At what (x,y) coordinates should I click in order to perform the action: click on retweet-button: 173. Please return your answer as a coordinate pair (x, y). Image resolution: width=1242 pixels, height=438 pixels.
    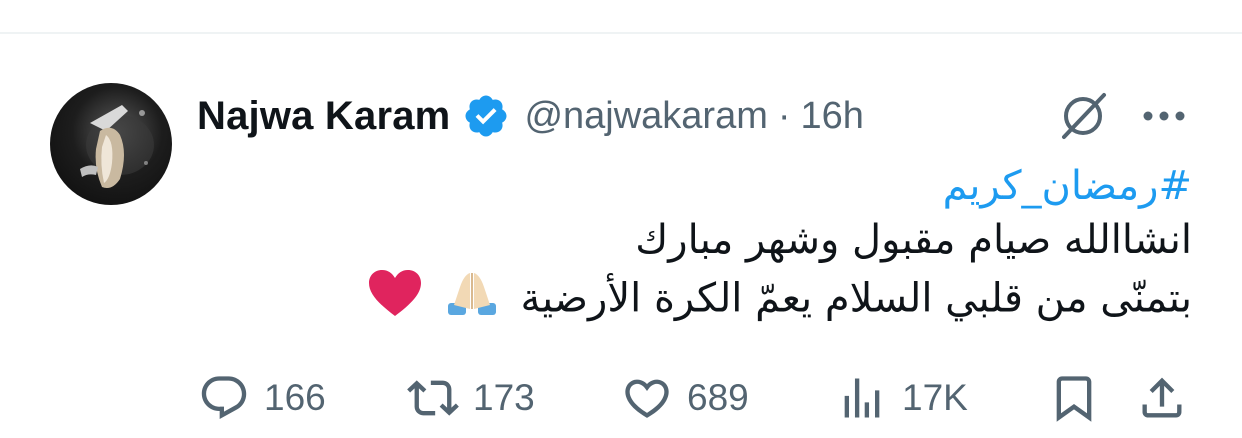
    Looking at the image, I should click on (471, 398).